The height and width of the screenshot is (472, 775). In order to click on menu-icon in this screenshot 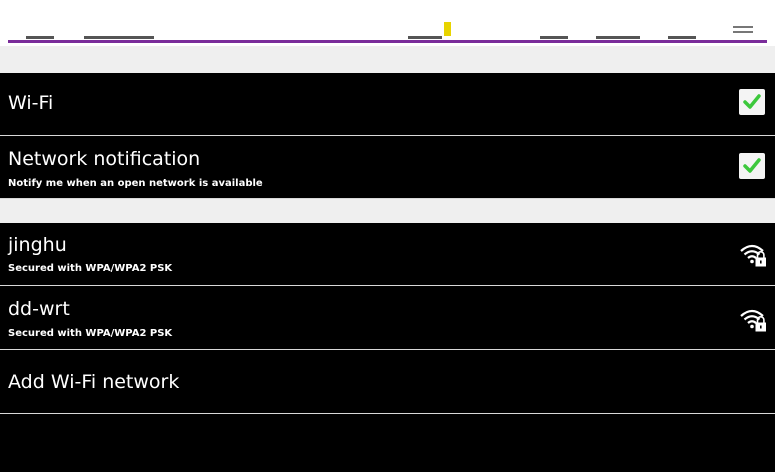, I will do `click(743, 31)`.